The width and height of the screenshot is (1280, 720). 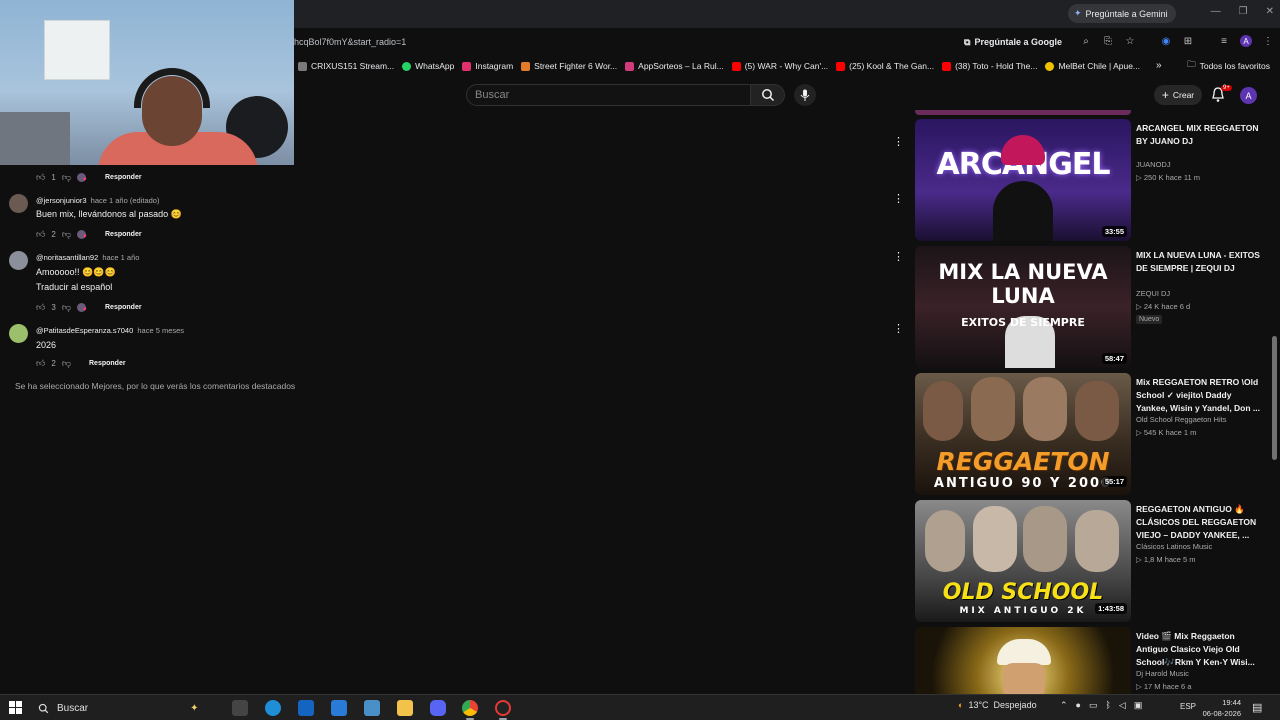 What do you see at coordinates (128, 708) in the screenshot?
I see `taskbar-search: Buscar ✦` at bounding box center [128, 708].